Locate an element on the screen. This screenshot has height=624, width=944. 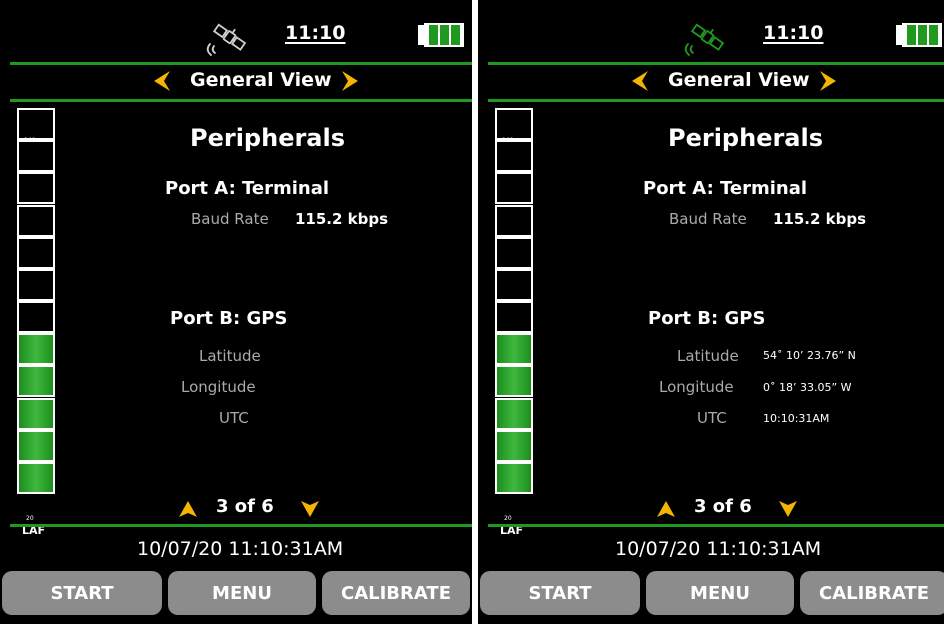
longitude-value: 0˚ 18’ 33.05” W is located at coordinates (807, 387).